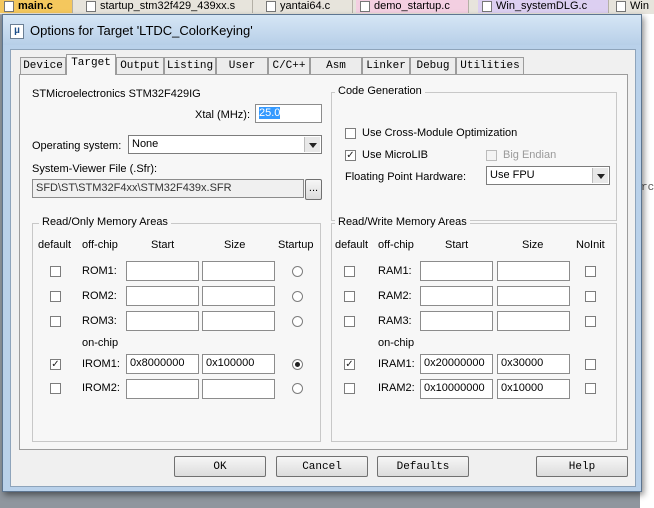 Image resolution: width=654 pixels, height=508 pixels. Describe the element at coordinates (456, 364) in the screenshot. I see `iram1-start-input: 0x20000000` at that location.